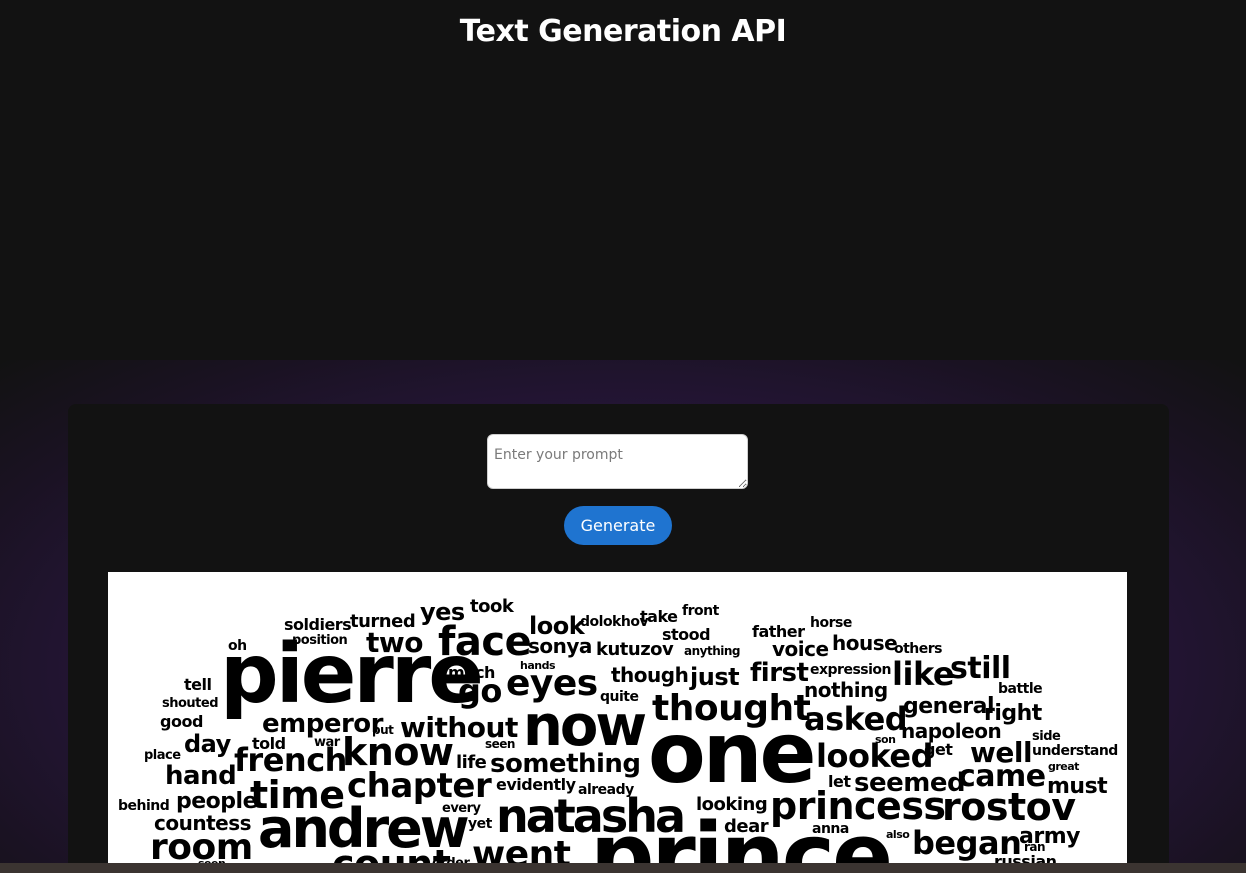 The image size is (1246, 873). What do you see at coordinates (948, 706) in the screenshot?
I see `word-cloud-word: general` at bounding box center [948, 706].